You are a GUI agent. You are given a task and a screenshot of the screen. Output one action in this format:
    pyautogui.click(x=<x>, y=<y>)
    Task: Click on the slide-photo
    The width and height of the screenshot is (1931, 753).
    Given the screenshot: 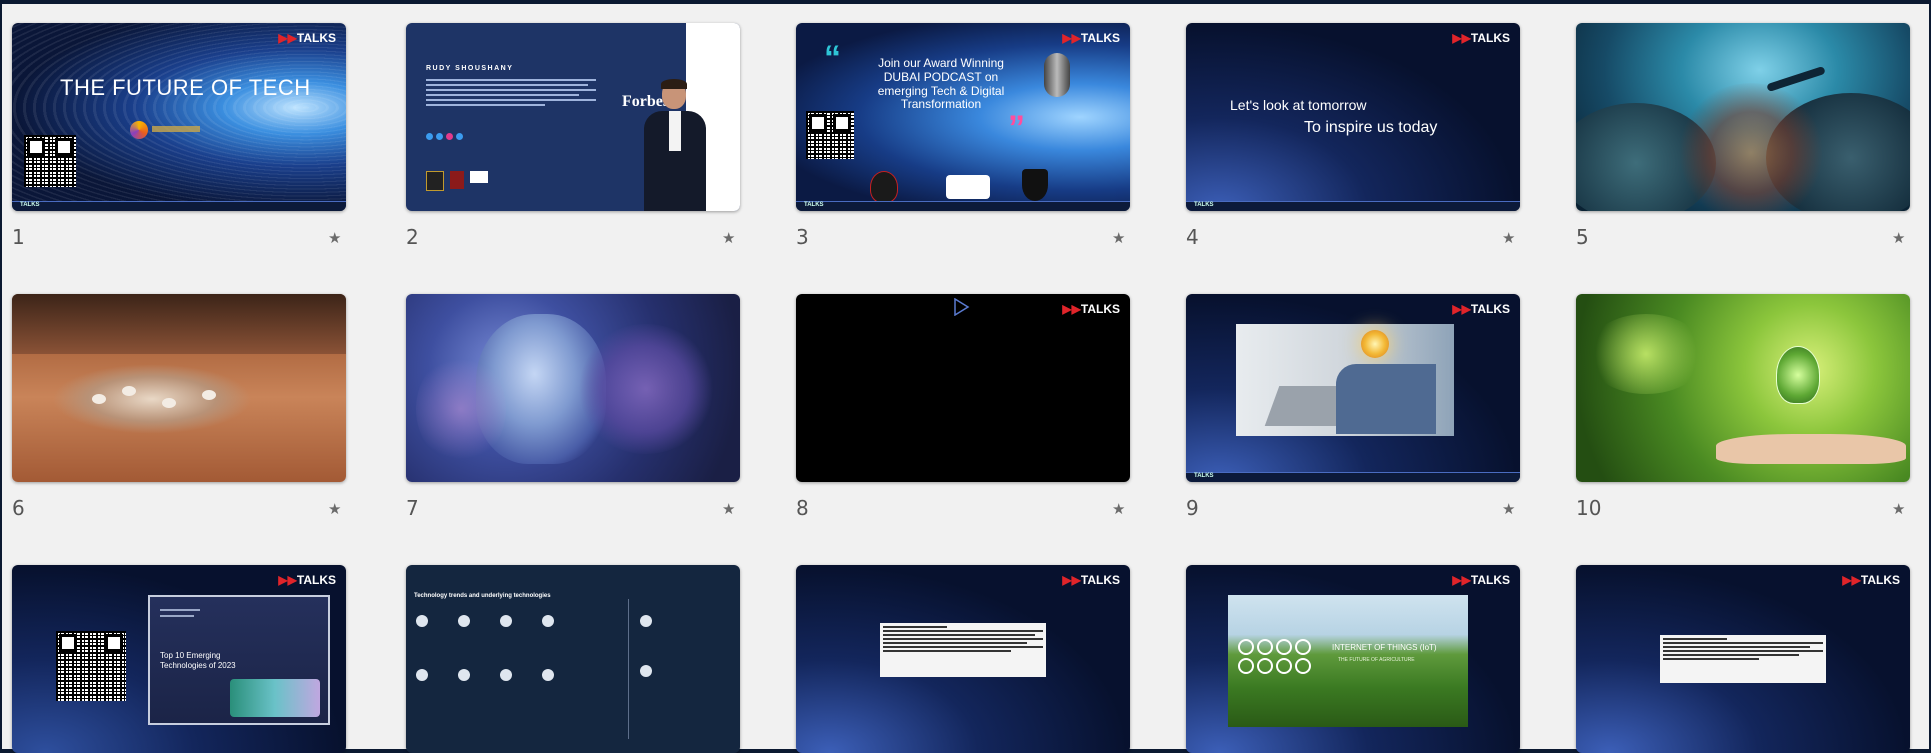 What is the action you would take?
    pyautogui.click(x=1345, y=380)
    